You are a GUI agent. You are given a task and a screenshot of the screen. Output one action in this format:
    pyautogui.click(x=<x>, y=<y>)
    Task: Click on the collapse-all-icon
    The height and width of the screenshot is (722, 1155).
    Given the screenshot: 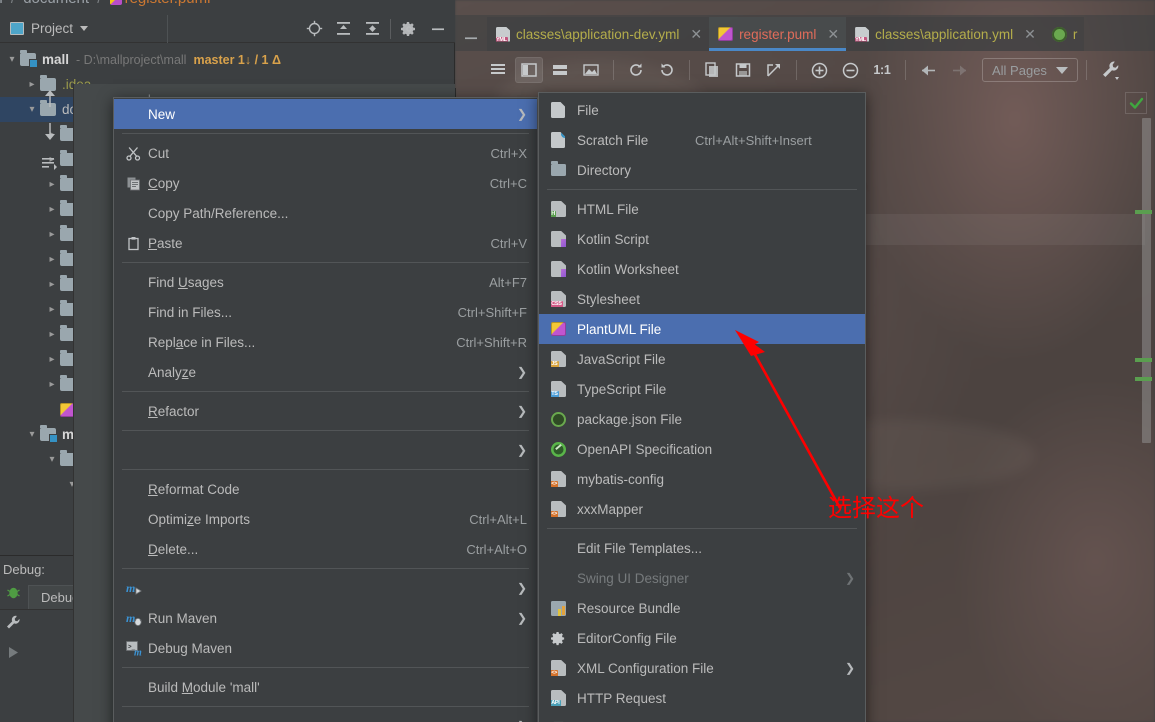 What is the action you would take?
    pyautogui.click(x=372, y=29)
    